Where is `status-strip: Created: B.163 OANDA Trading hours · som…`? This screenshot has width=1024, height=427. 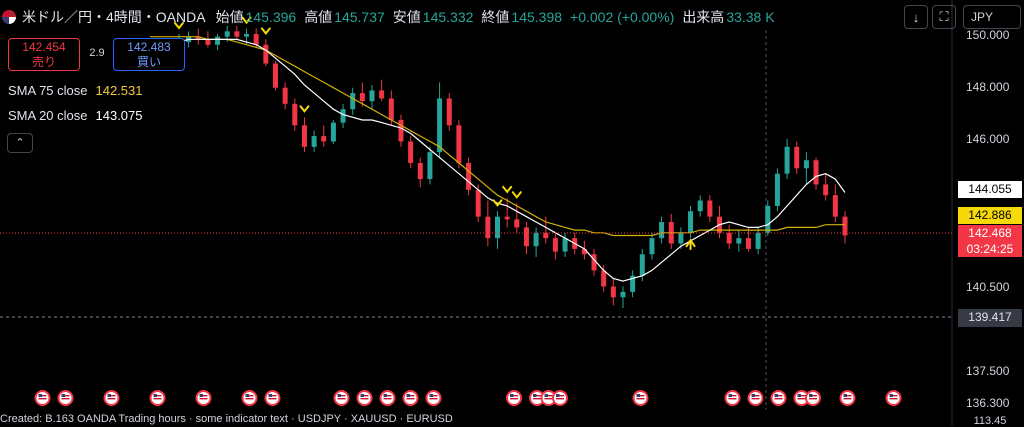 status-strip: Created: B.163 OANDA Trading hours · som… is located at coordinates (226, 419).